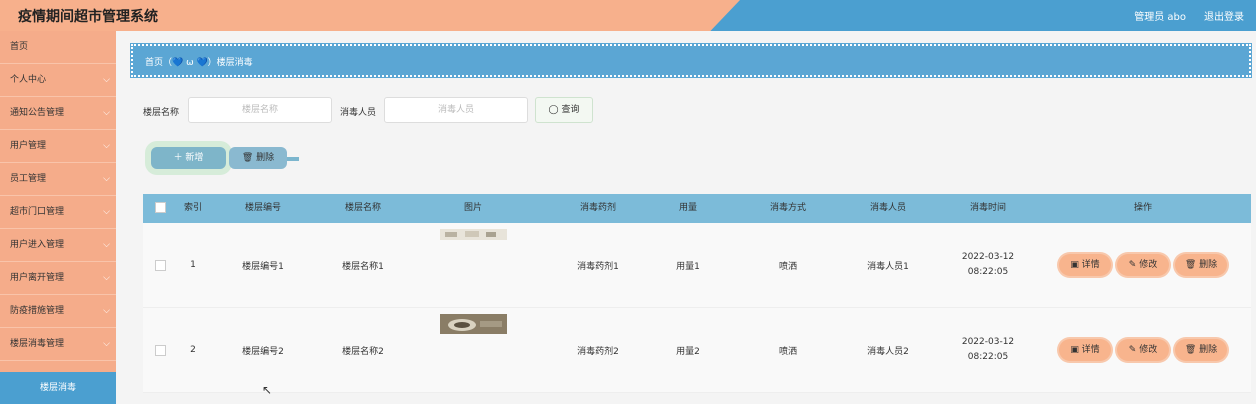  Describe the element at coordinates (267, 390) in the screenshot. I see `mouse-cursor-icon: ↖` at that location.